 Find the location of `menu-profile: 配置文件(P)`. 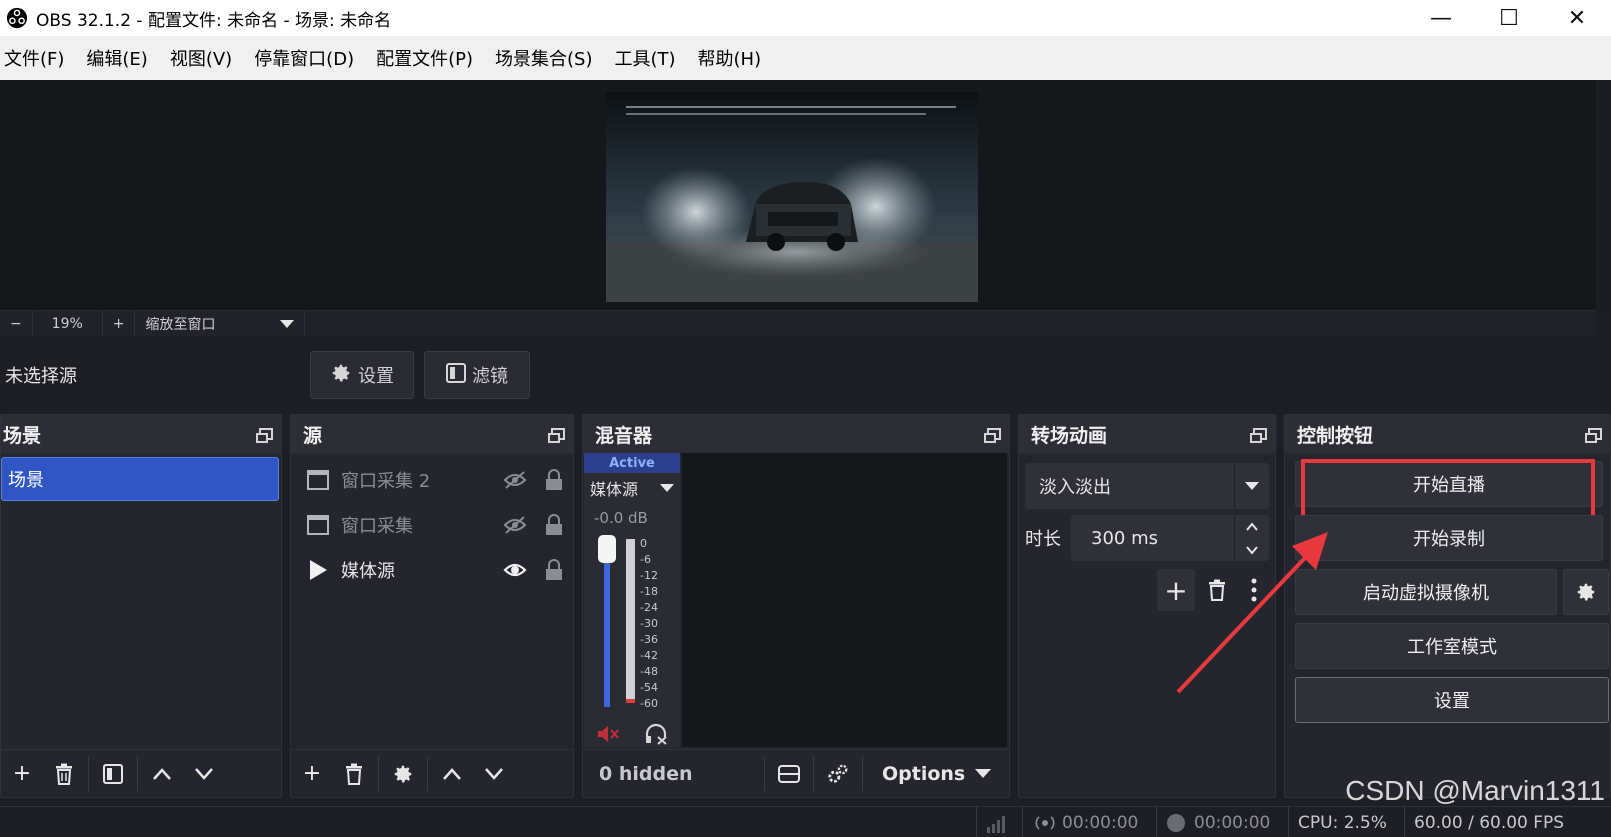

menu-profile: 配置文件(P) is located at coordinates (424, 58).